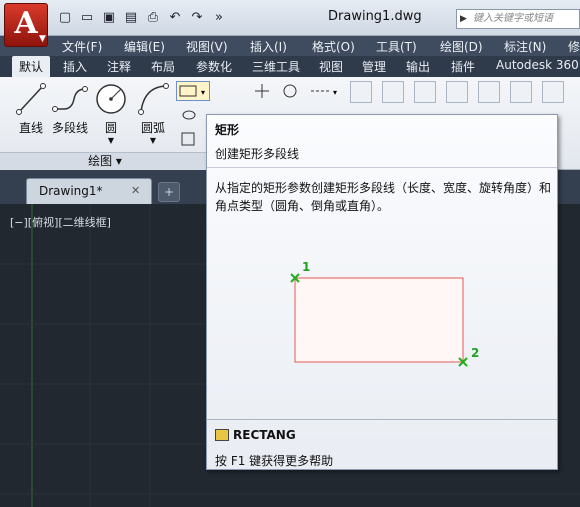  I want to click on example-rectangle, so click(379, 320).